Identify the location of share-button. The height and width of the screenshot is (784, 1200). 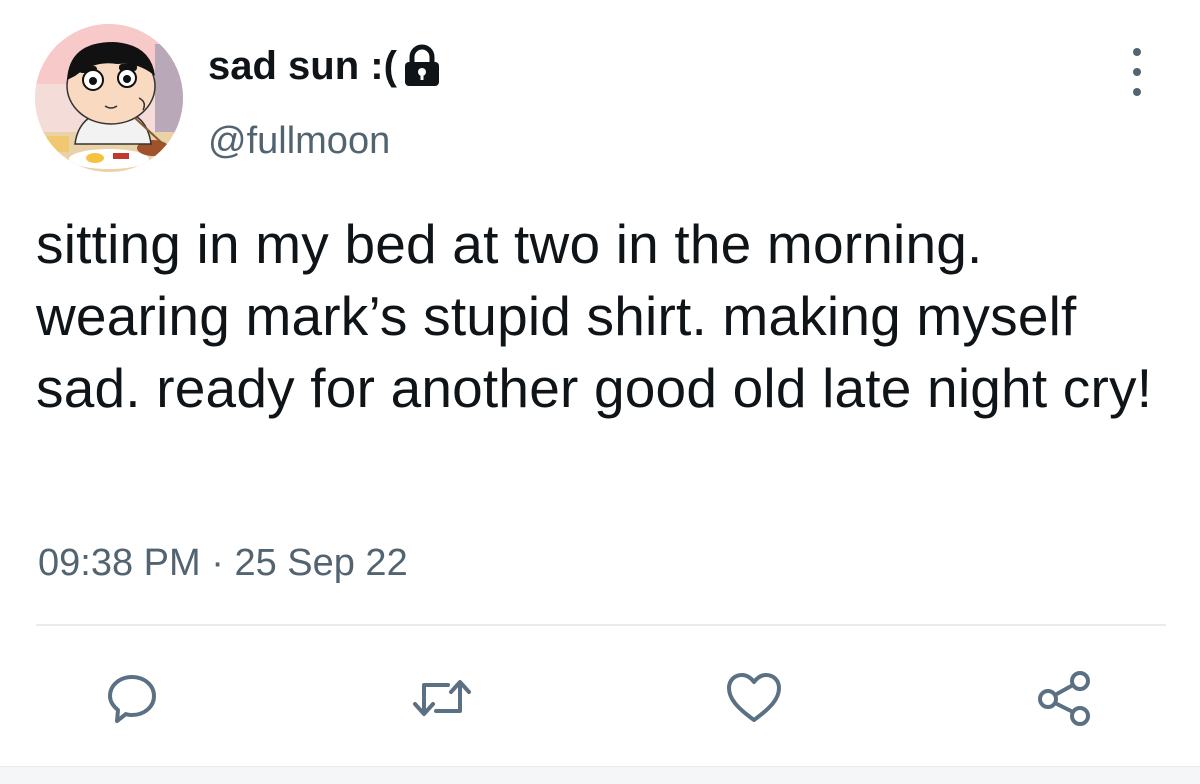
(1064, 698).